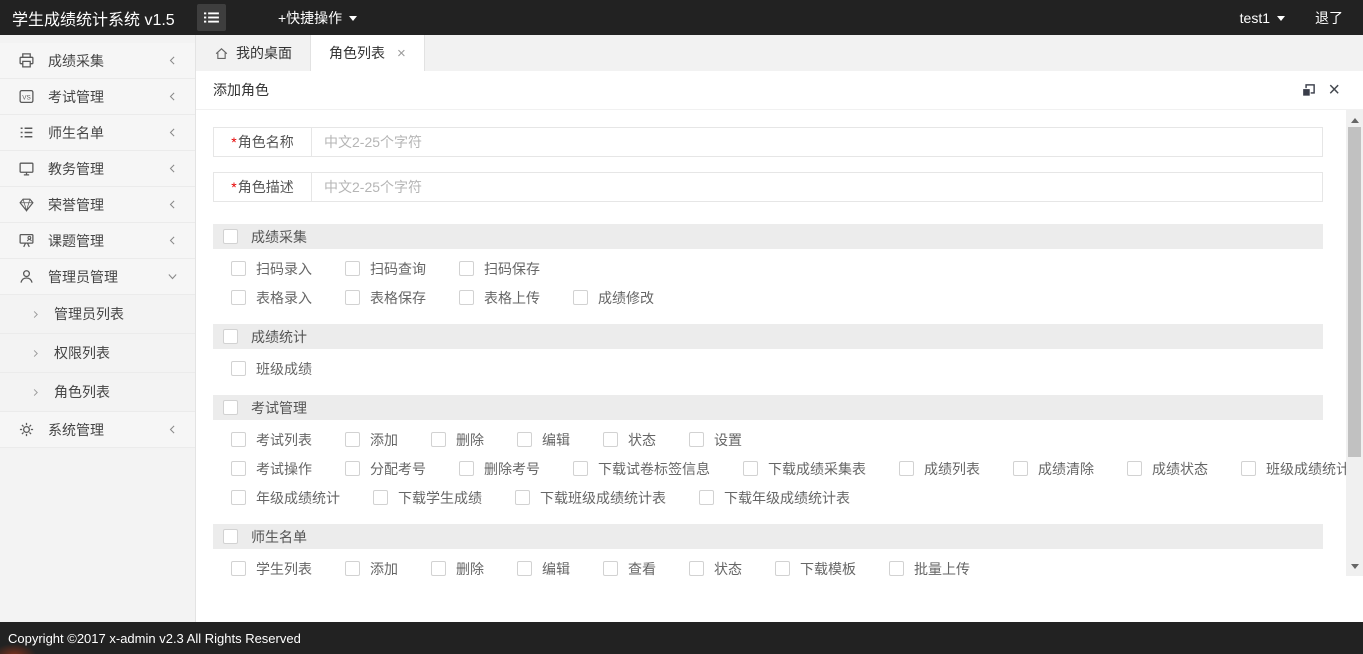  I want to click on permission-group-score-stats: 成绩统计 班级成绩, so click(768, 353).